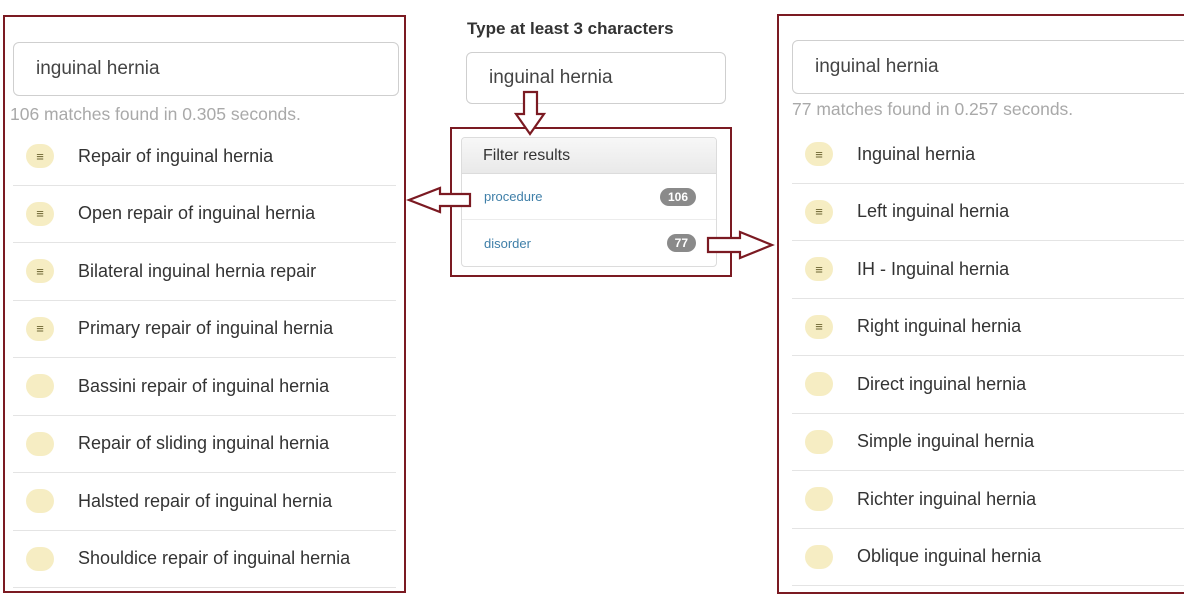 The image size is (1184, 594). Describe the element at coordinates (740, 245) in the screenshot. I see `arrow-right-icon` at that location.